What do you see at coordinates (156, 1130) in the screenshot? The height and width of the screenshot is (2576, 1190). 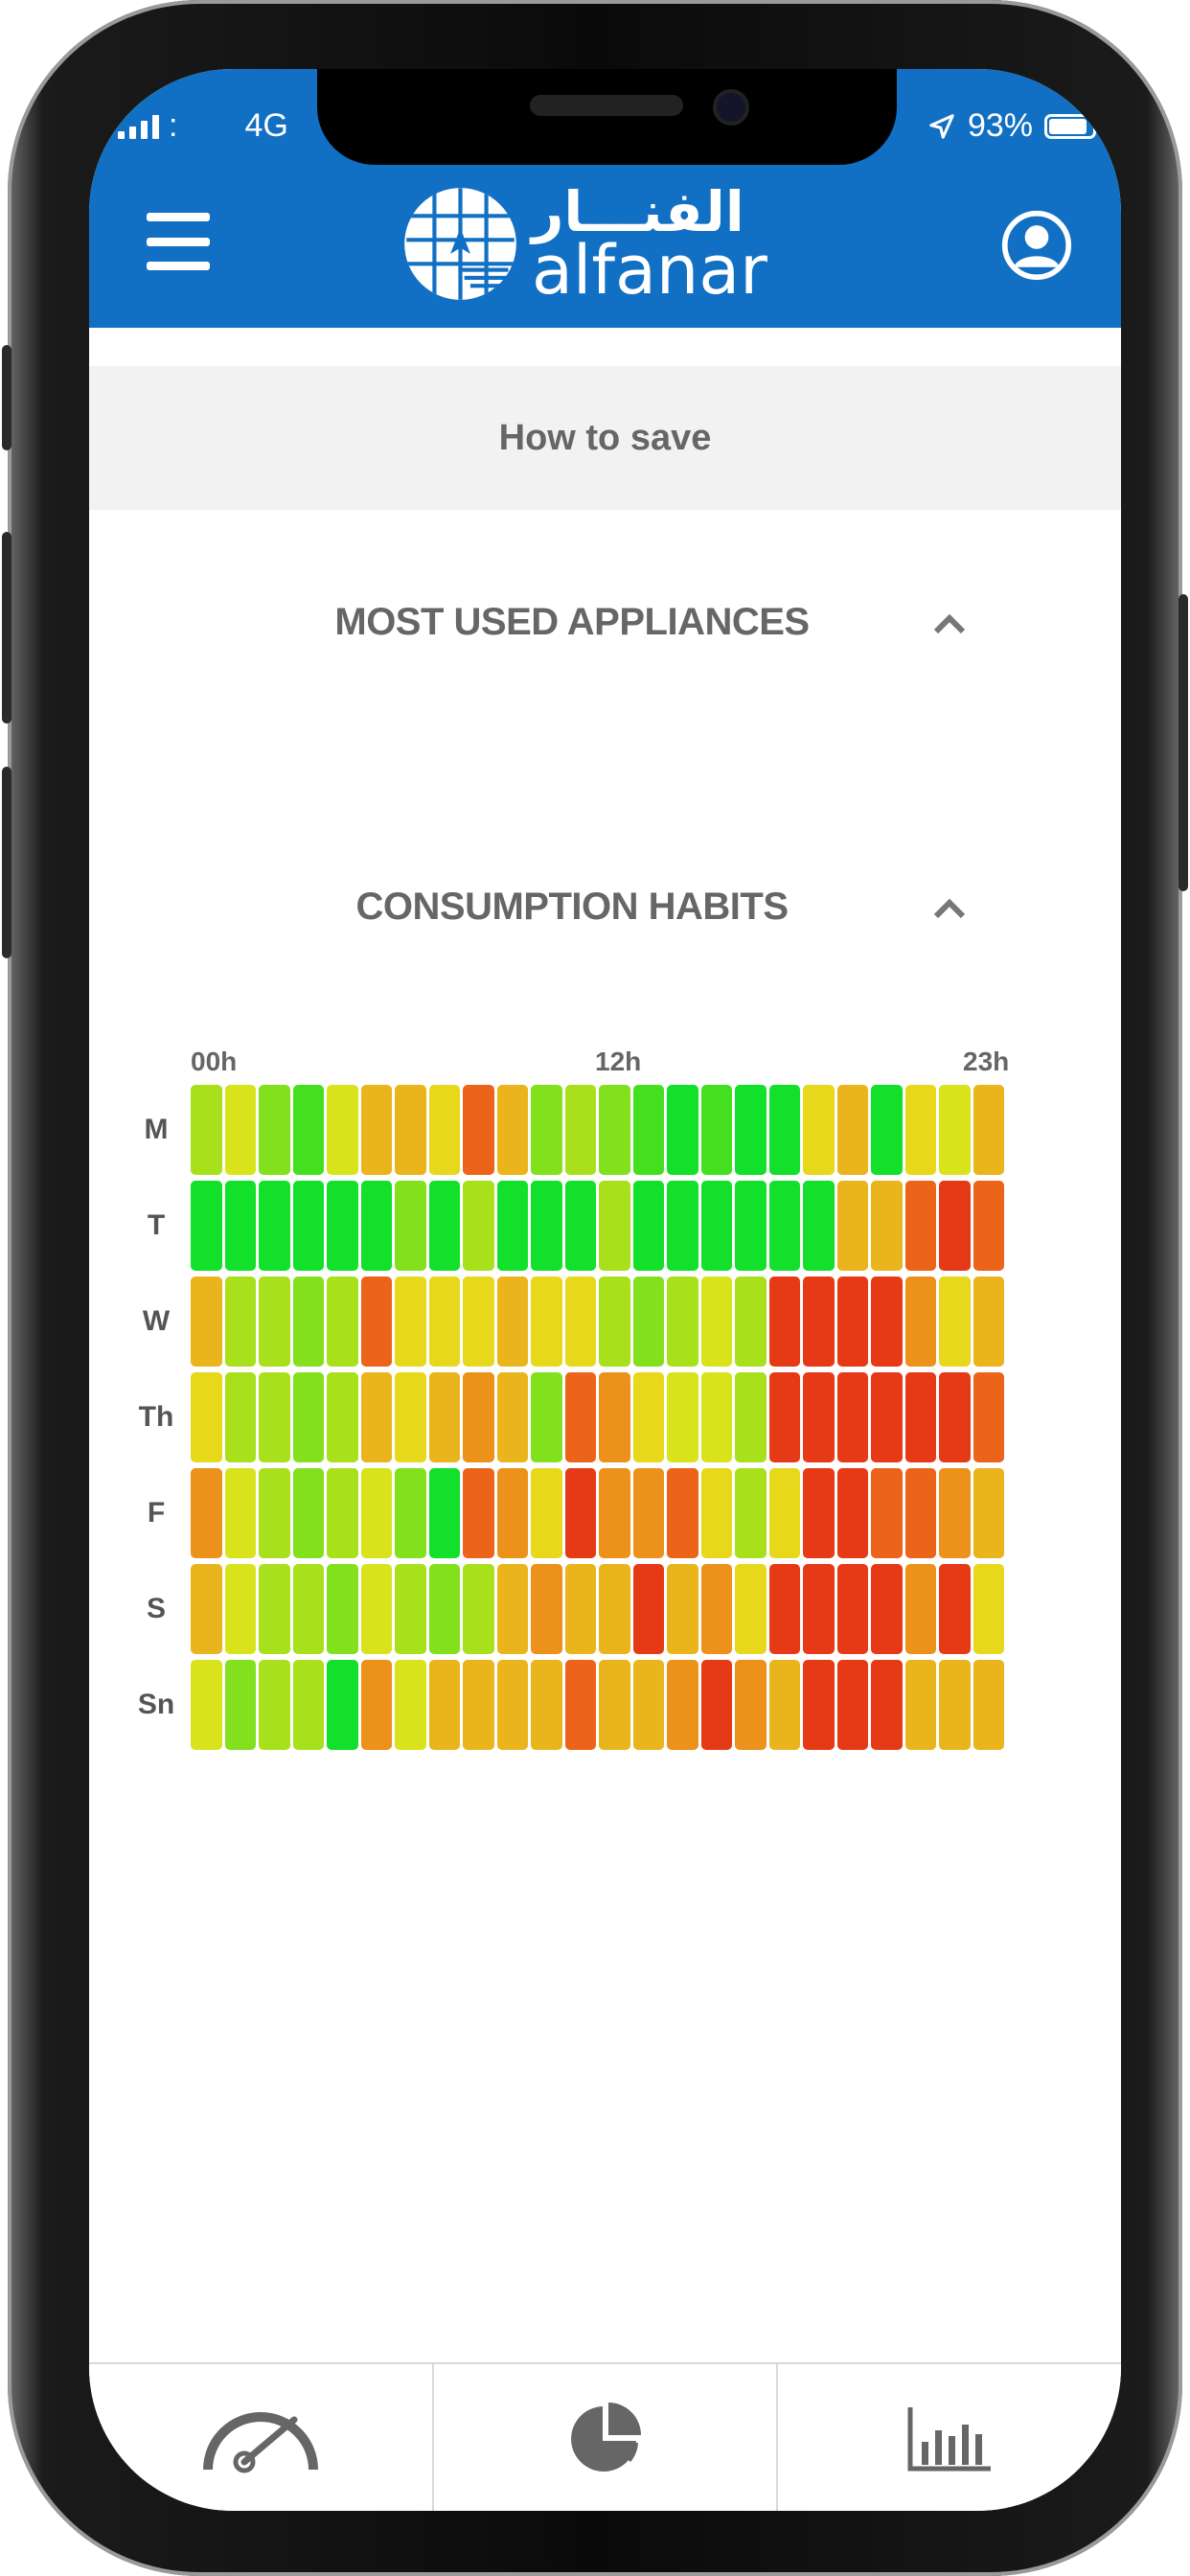 I see `day-label: M` at bounding box center [156, 1130].